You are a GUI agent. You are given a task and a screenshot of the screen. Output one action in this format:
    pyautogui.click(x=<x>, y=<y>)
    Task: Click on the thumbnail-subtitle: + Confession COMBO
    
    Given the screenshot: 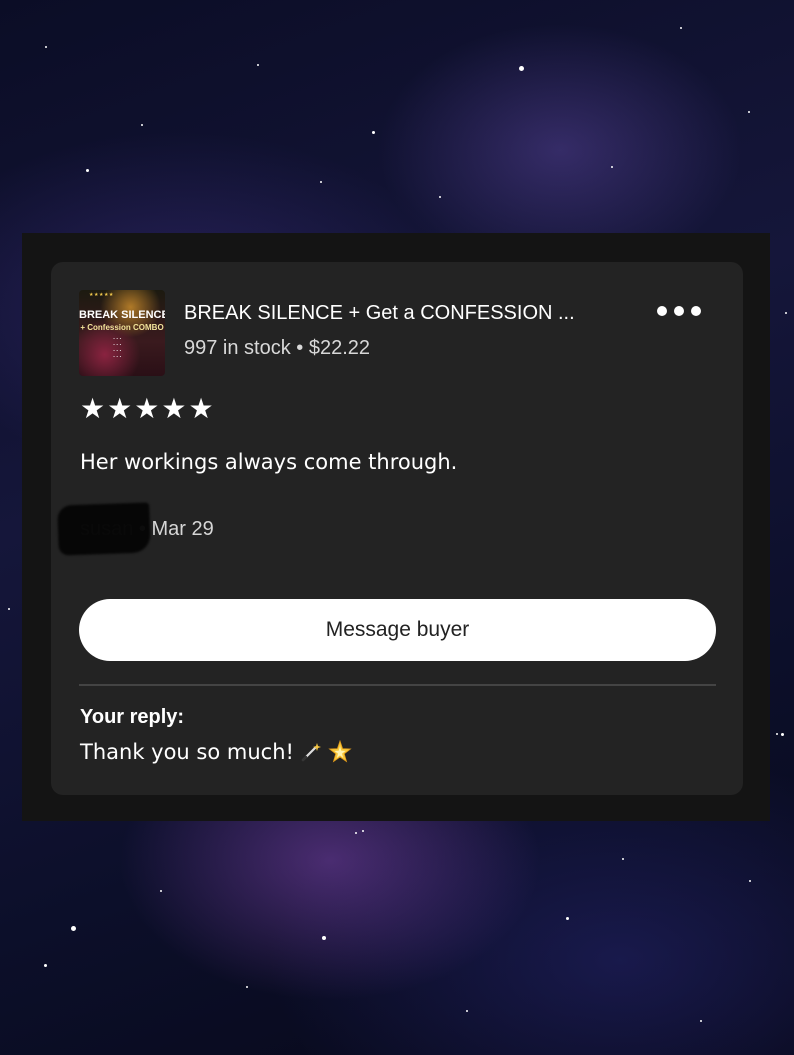 What is the action you would take?
    pyautogui.click(x=122, y=327)
    